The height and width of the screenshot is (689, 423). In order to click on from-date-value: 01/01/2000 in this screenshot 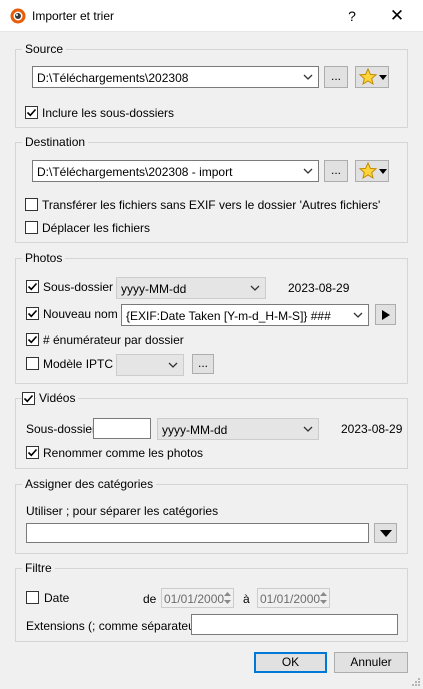, I will do `click(194, 599)`.